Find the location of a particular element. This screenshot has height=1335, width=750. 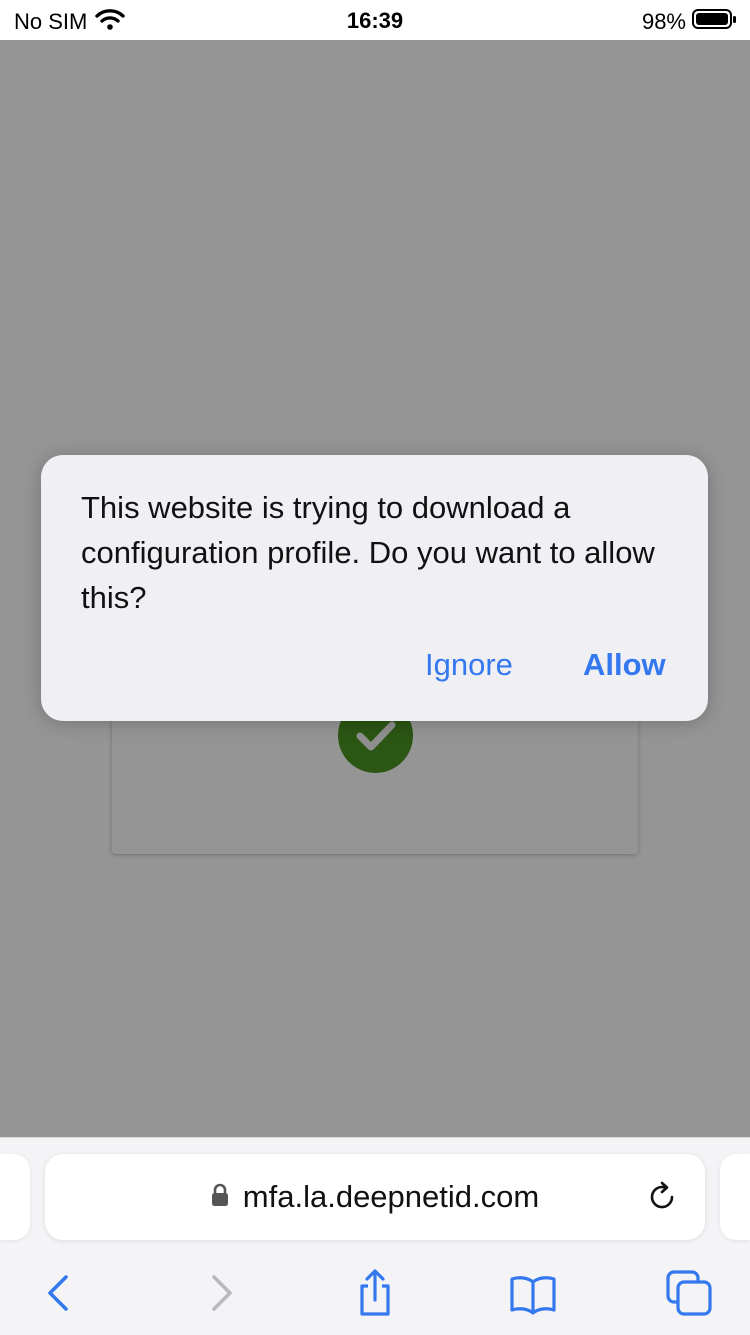

status-bar: No SIM 16:39 98% is located at coordinates (375, 20).